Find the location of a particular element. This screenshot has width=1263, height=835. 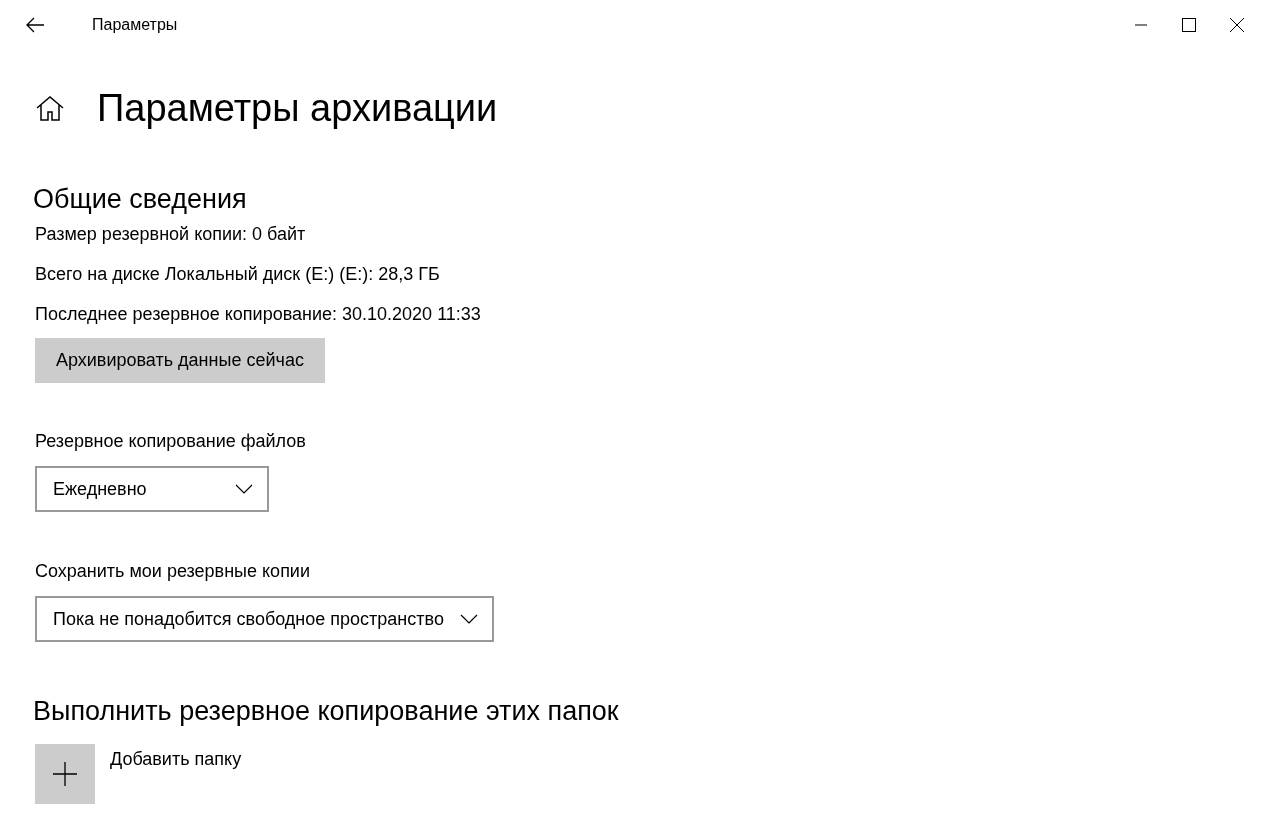

close-icon is located at coordinates (1237, 25).